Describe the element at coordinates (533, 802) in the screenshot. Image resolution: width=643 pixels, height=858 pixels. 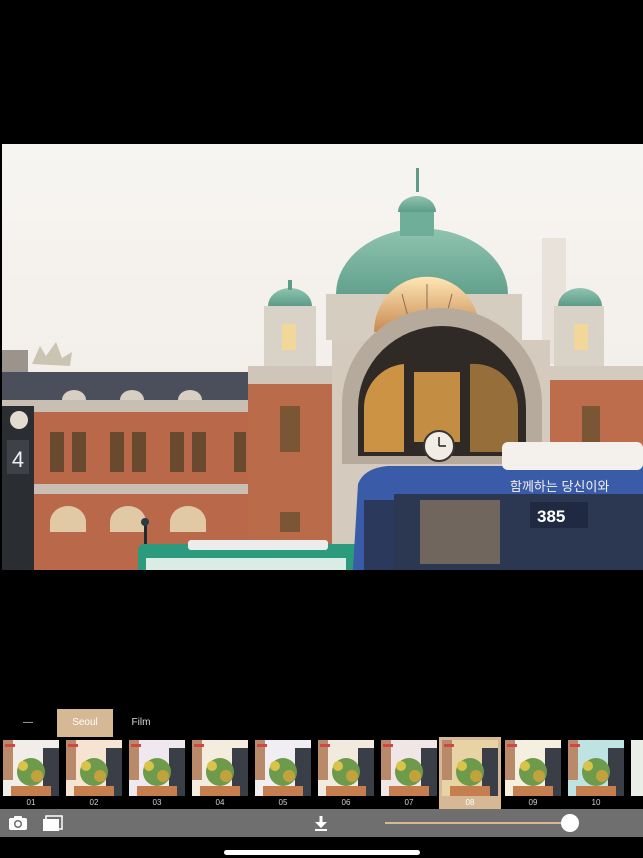
I see `thumbnail-label: 09` at that location.